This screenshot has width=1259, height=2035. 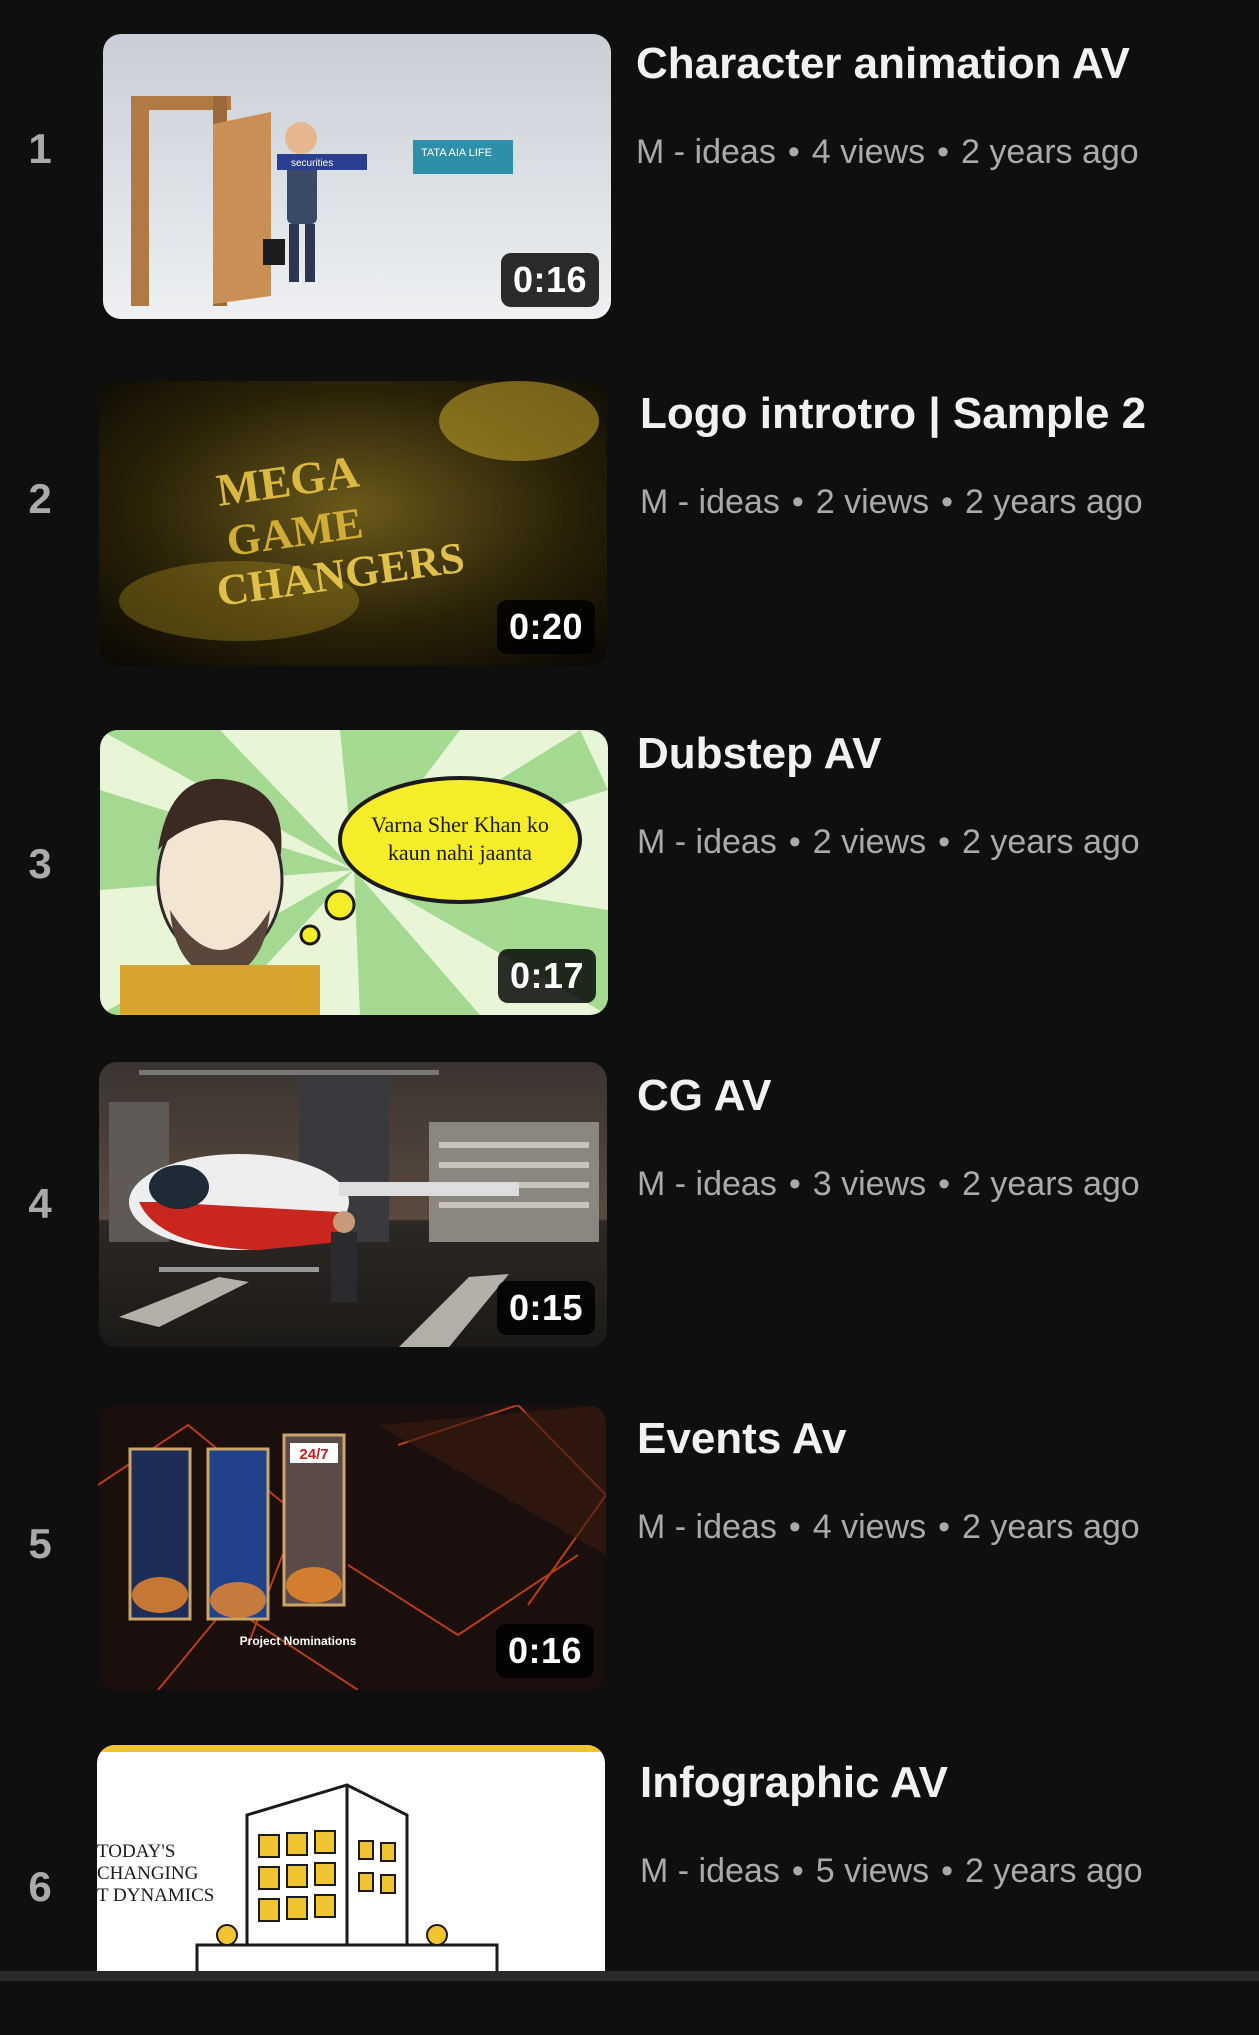 I want to click on video-duration: 0:15, so click(x=545, y=1308).